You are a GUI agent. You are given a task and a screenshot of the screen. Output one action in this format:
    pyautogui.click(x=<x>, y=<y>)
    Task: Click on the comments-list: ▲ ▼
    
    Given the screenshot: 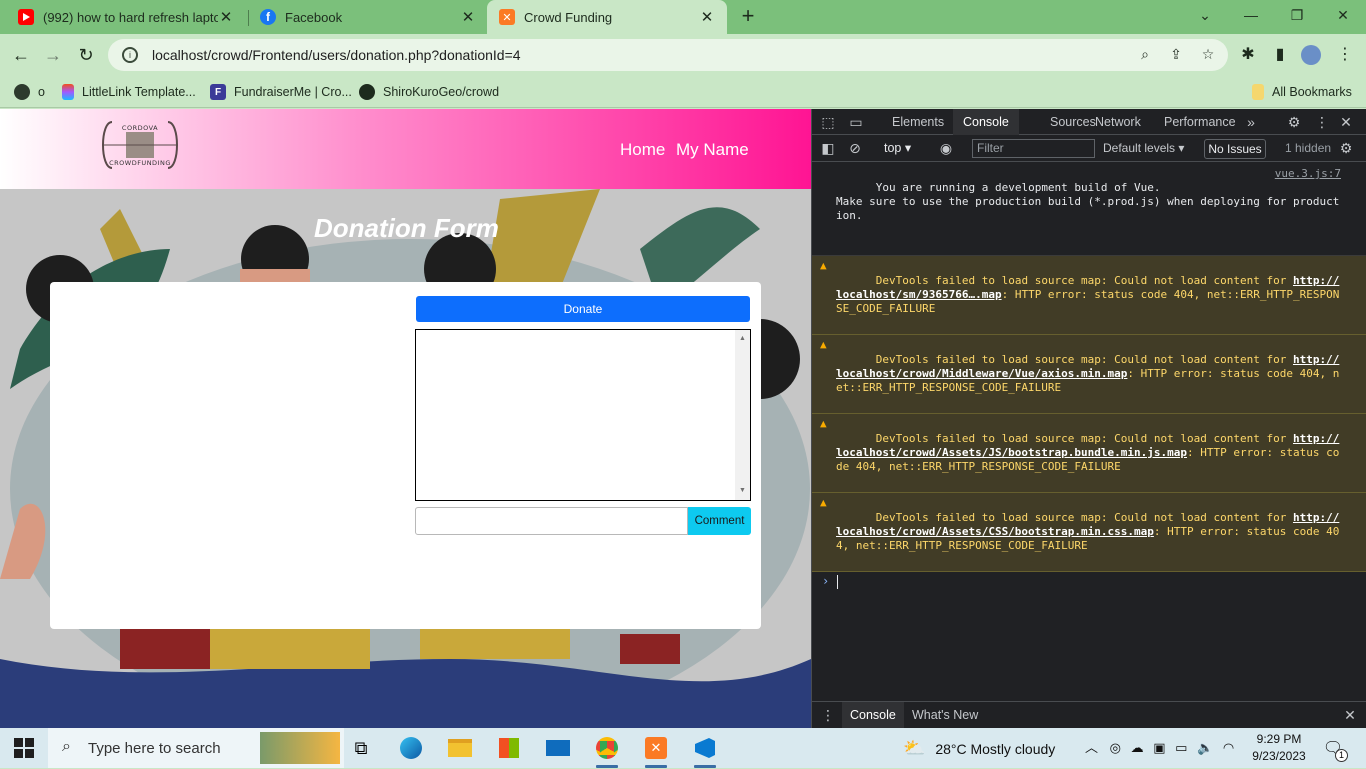 What is the action you would take?
    pyautogui.click(x=583, y=415)
    